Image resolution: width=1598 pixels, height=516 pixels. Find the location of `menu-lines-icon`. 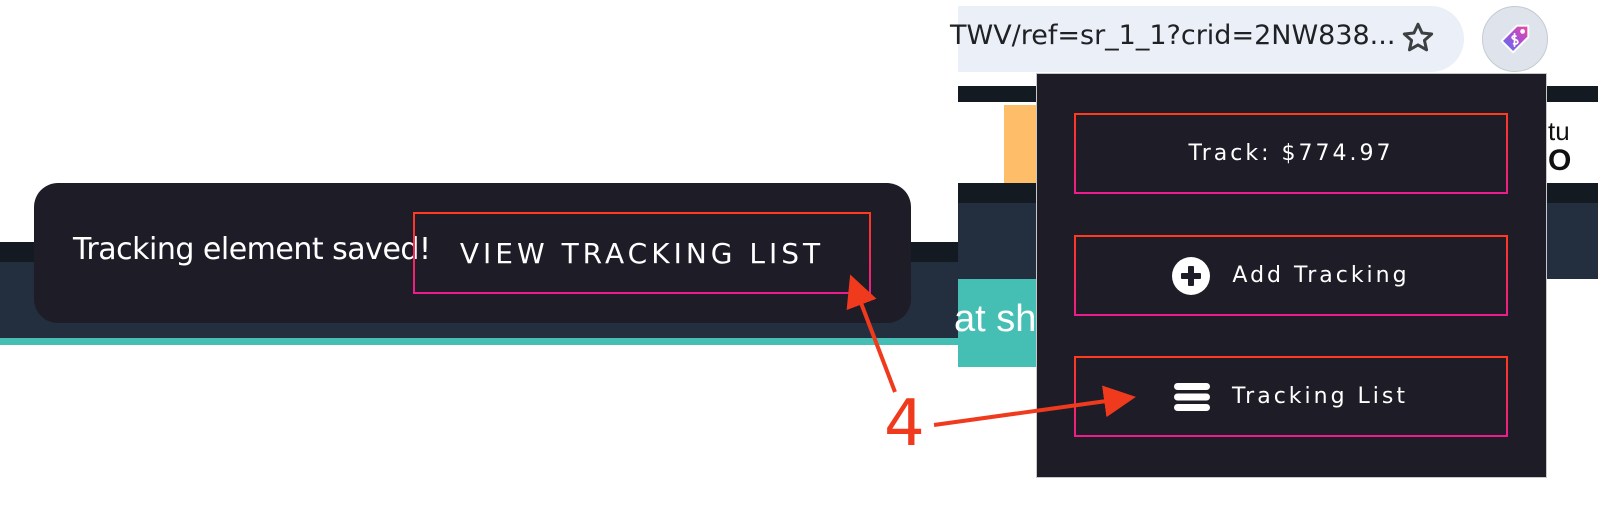

menu-lines-icon is located at coordinates (1191, 396).